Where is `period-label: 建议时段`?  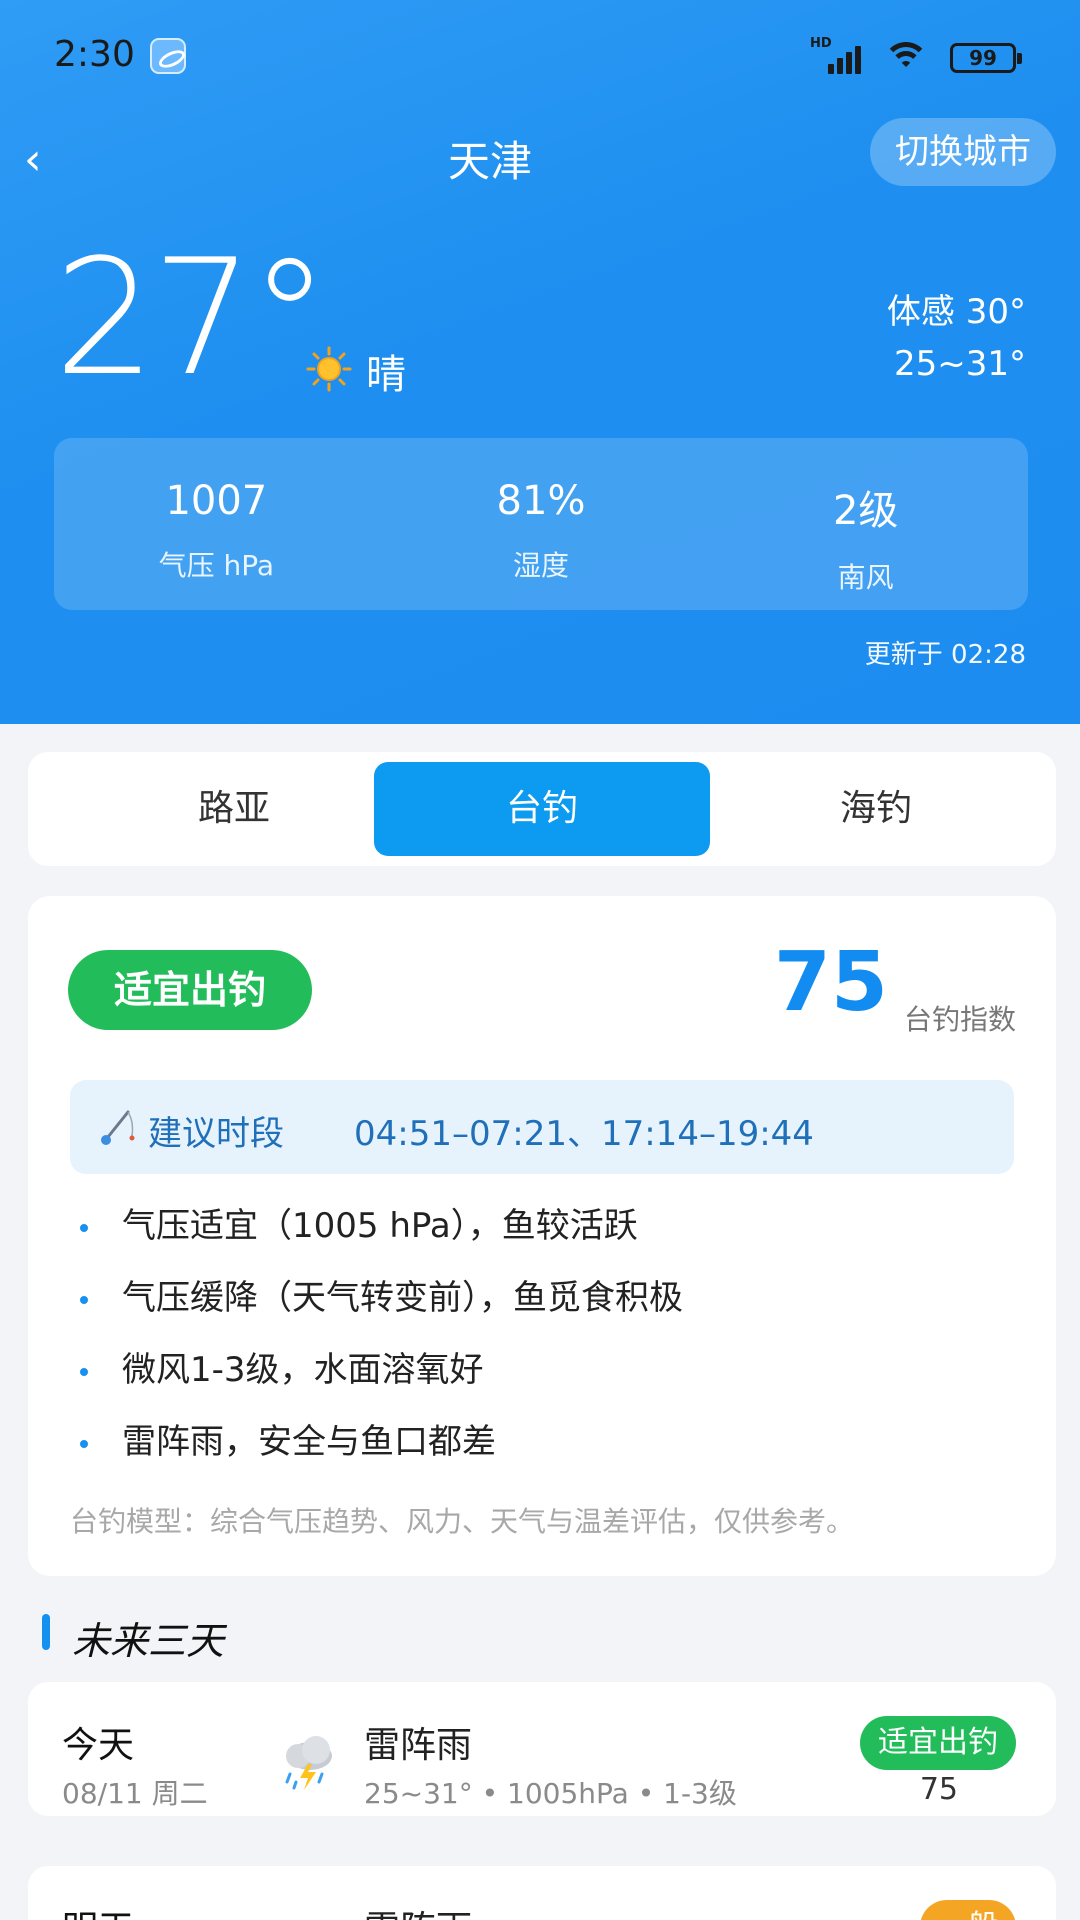 period-label: 建议时段 is located at coordinates (216, 1134).